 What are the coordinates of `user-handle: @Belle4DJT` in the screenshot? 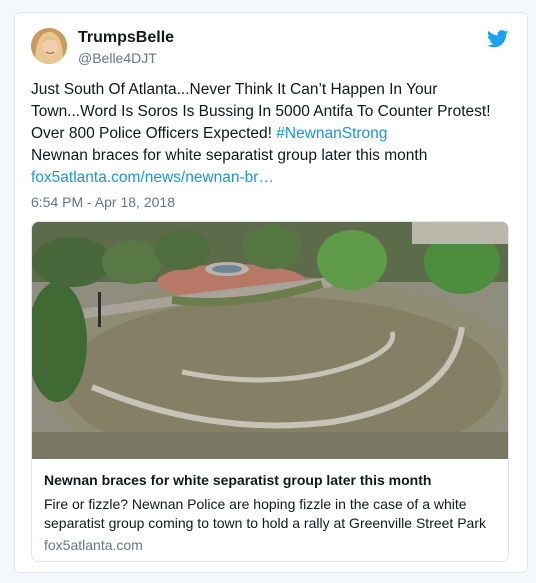 It's located at (117, 58).